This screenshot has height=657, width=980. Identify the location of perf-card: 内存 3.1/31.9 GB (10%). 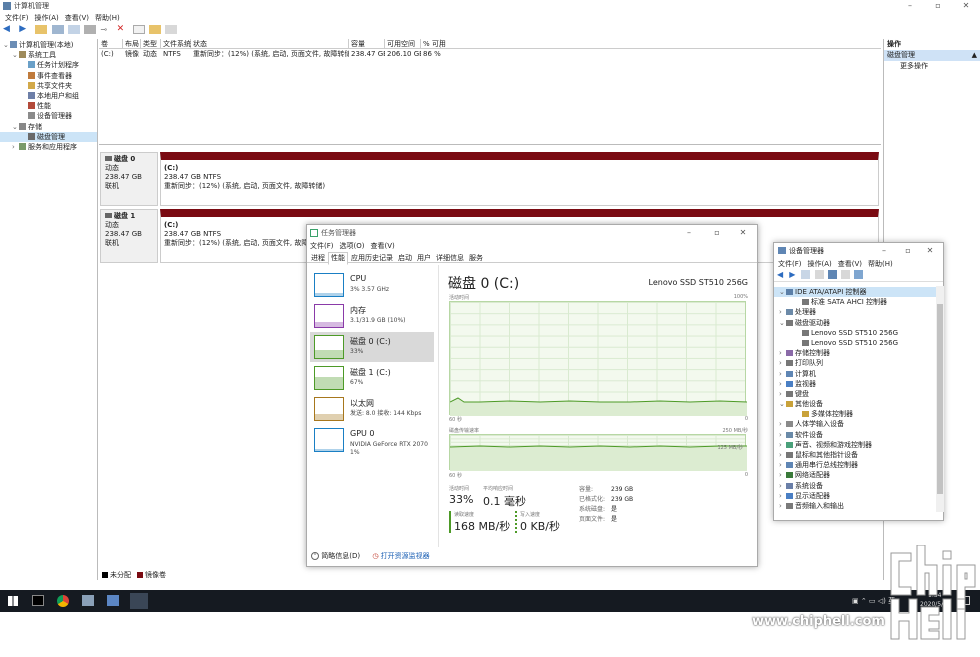
(372, 316).